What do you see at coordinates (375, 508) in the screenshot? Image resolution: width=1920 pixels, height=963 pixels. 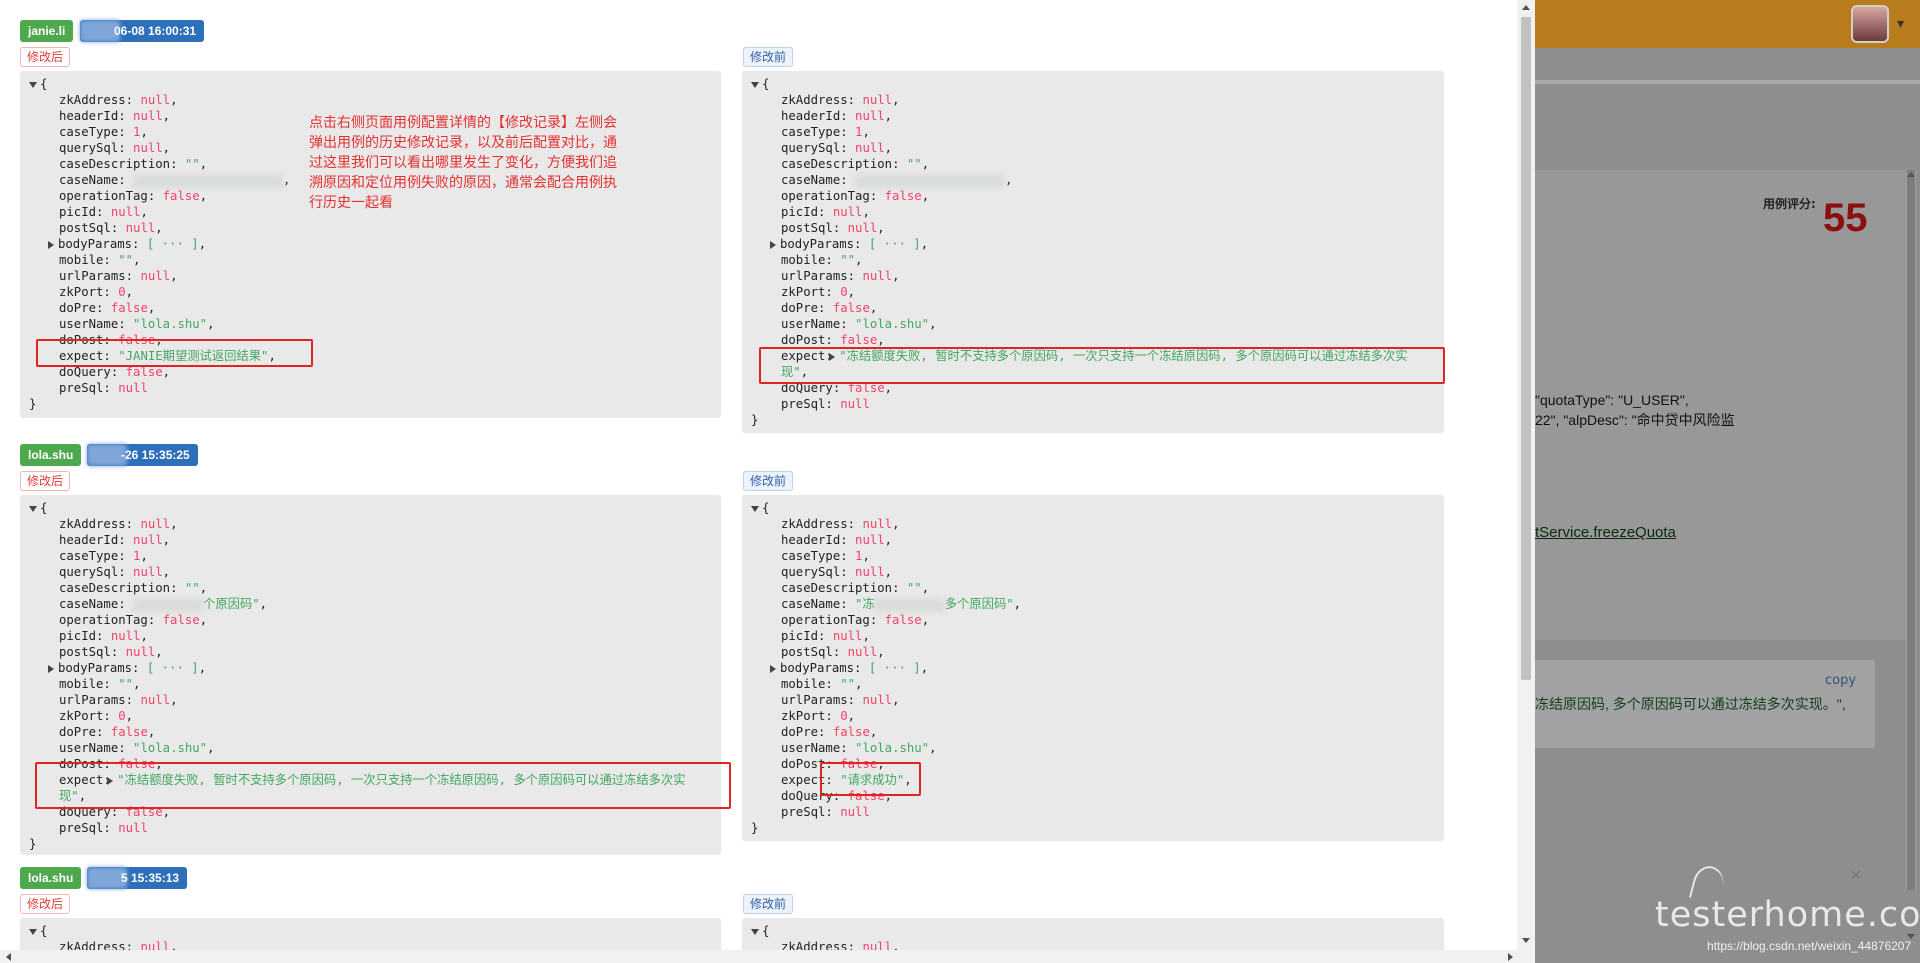 I see `json-line: {` at bounding box center [375, 508].